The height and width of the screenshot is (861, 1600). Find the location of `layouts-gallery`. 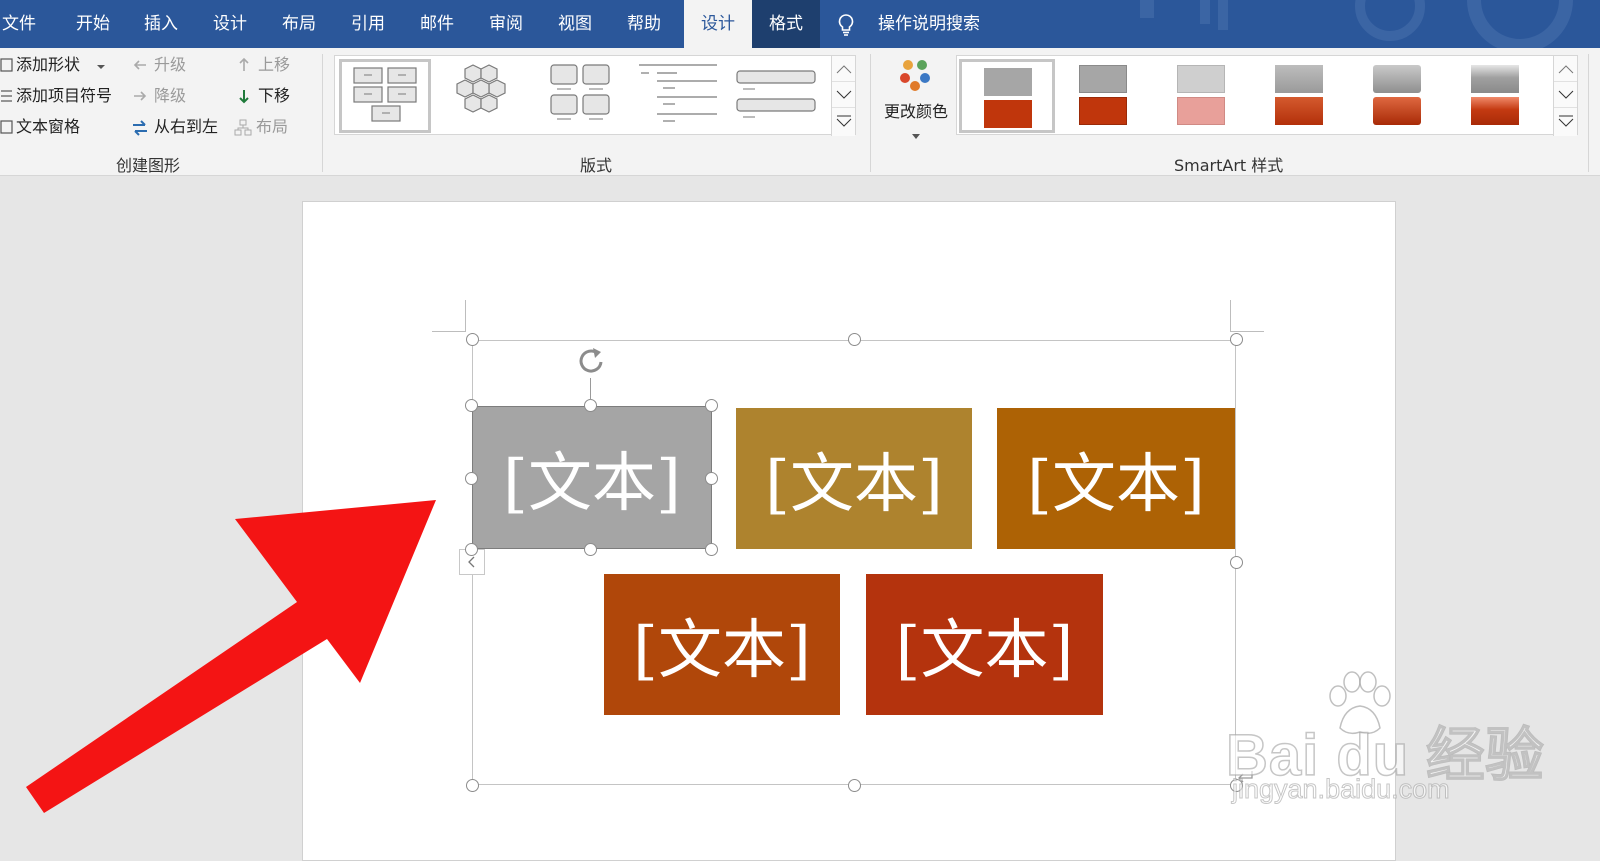

layouts-gallery is located at coordinates (595, 95).